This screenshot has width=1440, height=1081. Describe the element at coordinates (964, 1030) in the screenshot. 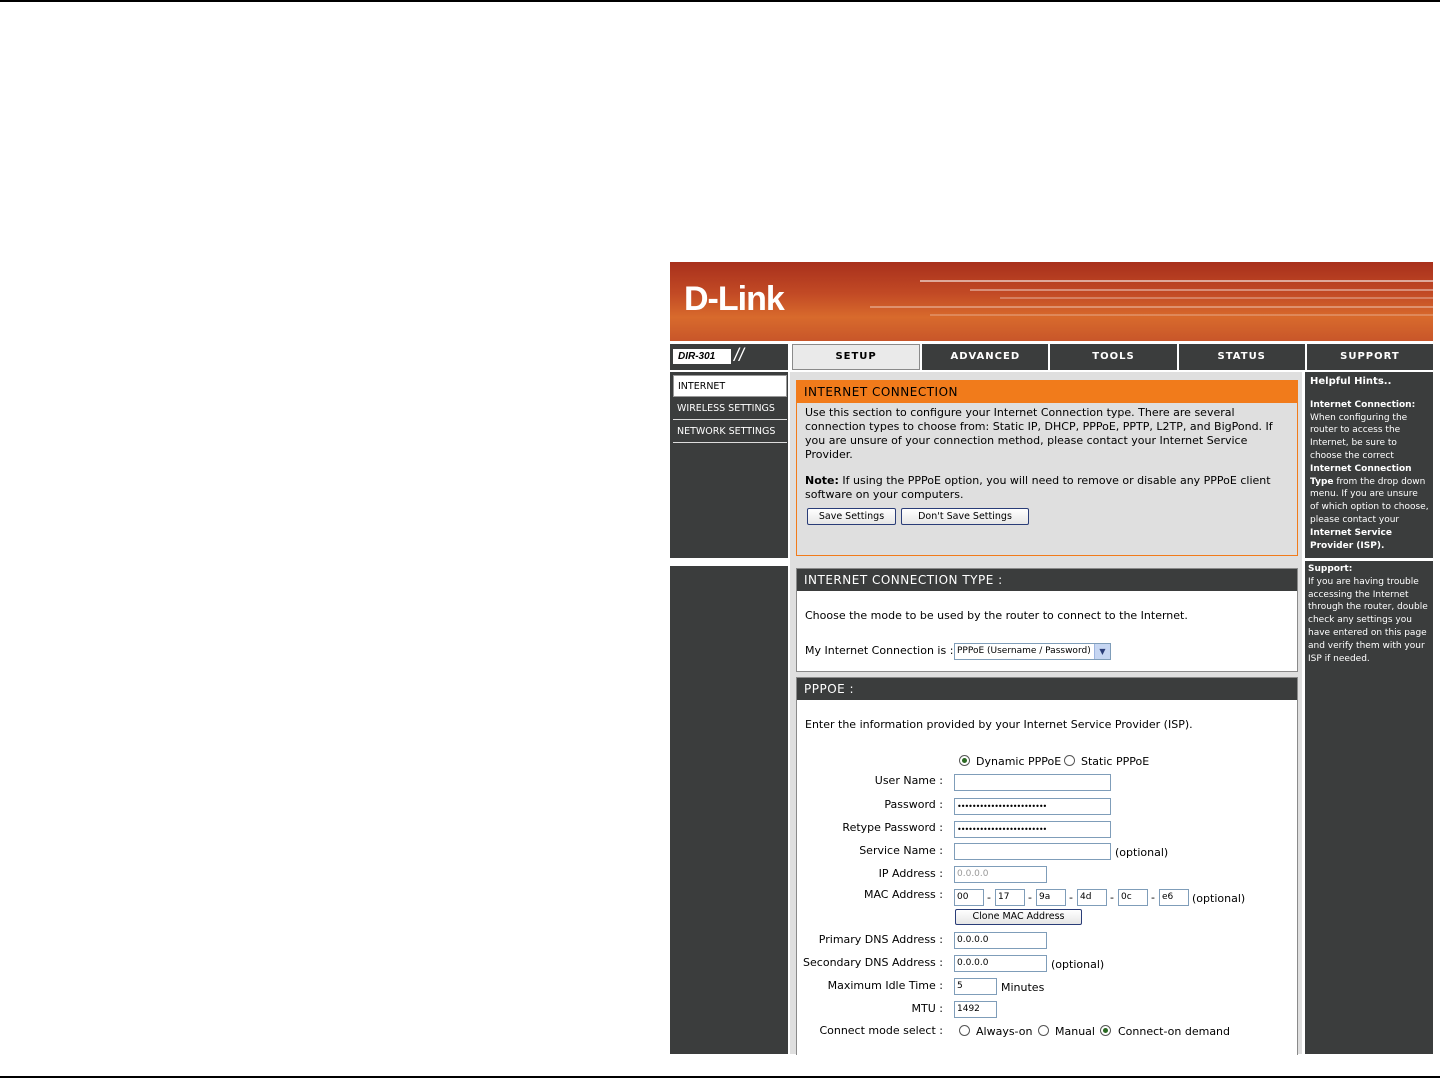

I see `always-on-radio` at that location.